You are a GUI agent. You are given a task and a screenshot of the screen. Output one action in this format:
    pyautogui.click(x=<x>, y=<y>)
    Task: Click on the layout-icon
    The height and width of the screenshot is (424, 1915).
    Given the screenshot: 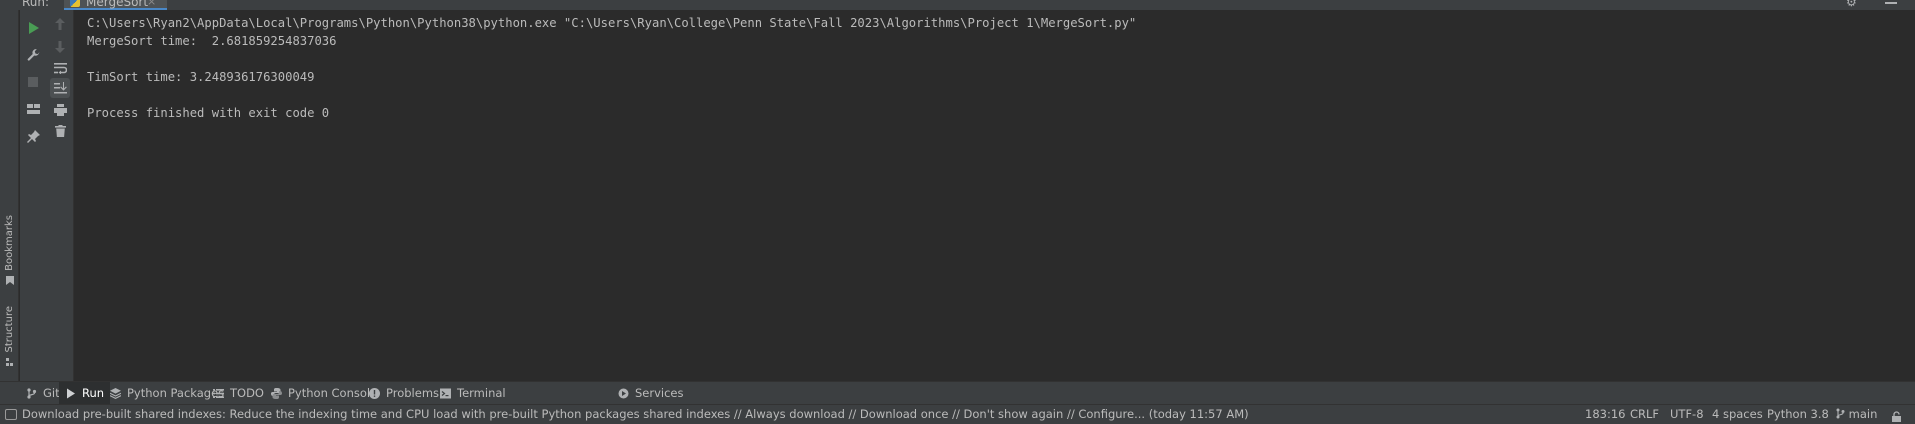 What is the action you would take?
    pyautogui.click(x=33, y=109)
    